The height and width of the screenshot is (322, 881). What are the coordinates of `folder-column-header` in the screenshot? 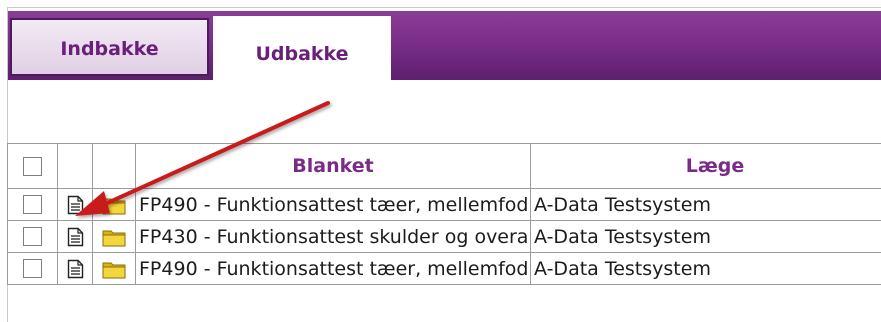 It's located at (114, 166).